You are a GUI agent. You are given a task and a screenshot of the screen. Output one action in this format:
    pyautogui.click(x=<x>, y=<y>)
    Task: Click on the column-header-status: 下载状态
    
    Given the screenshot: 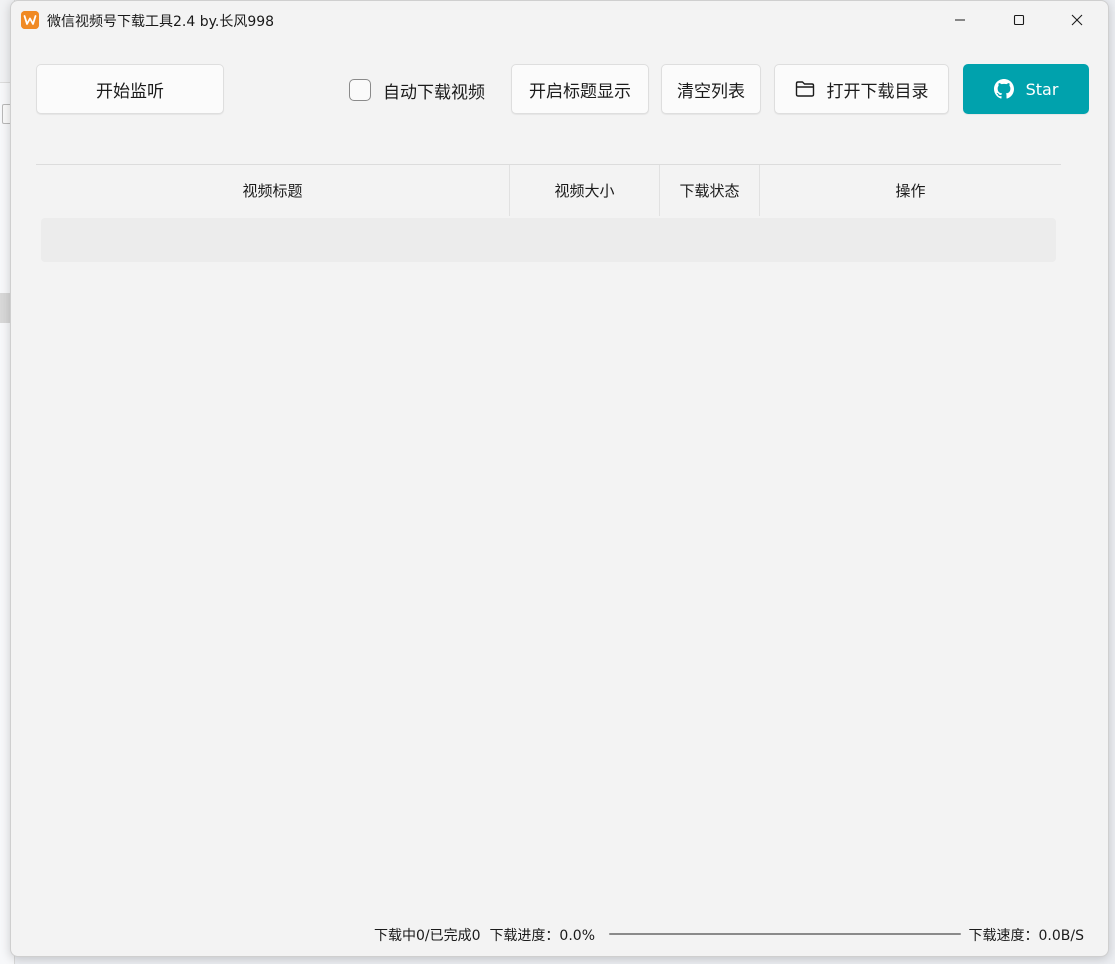 What is the action you would take?
    pyautogui.click(x=710, y=190)
    